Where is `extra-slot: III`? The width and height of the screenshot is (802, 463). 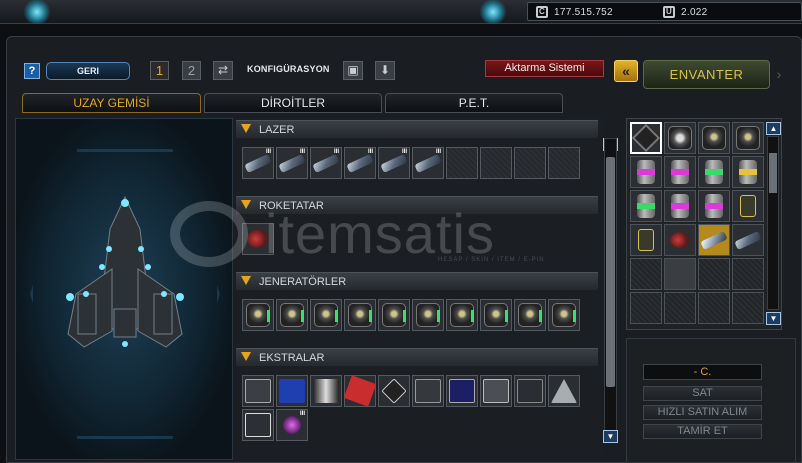 extra-slot: III is located at coordinates (292, 425).